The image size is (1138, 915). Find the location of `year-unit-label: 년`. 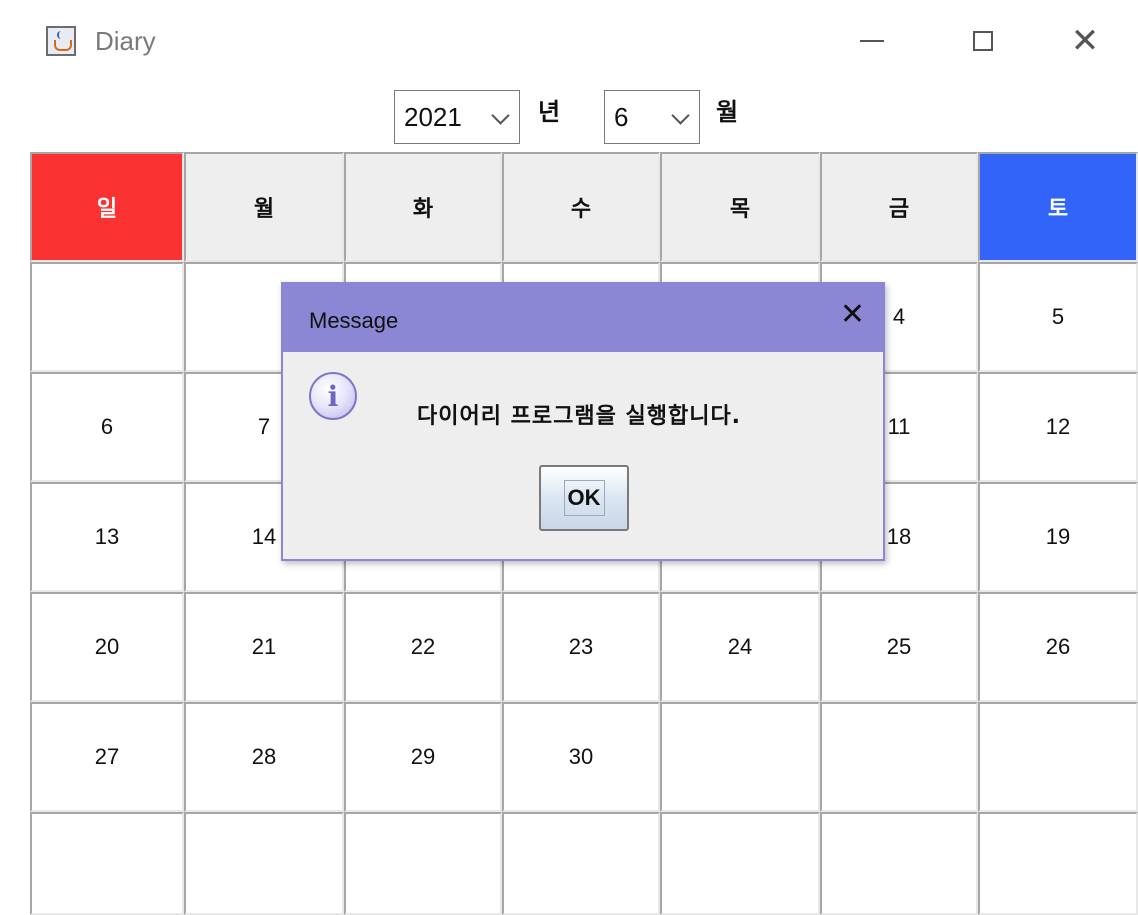

year-unit-label: 년 is located at coordinates (549, 112).